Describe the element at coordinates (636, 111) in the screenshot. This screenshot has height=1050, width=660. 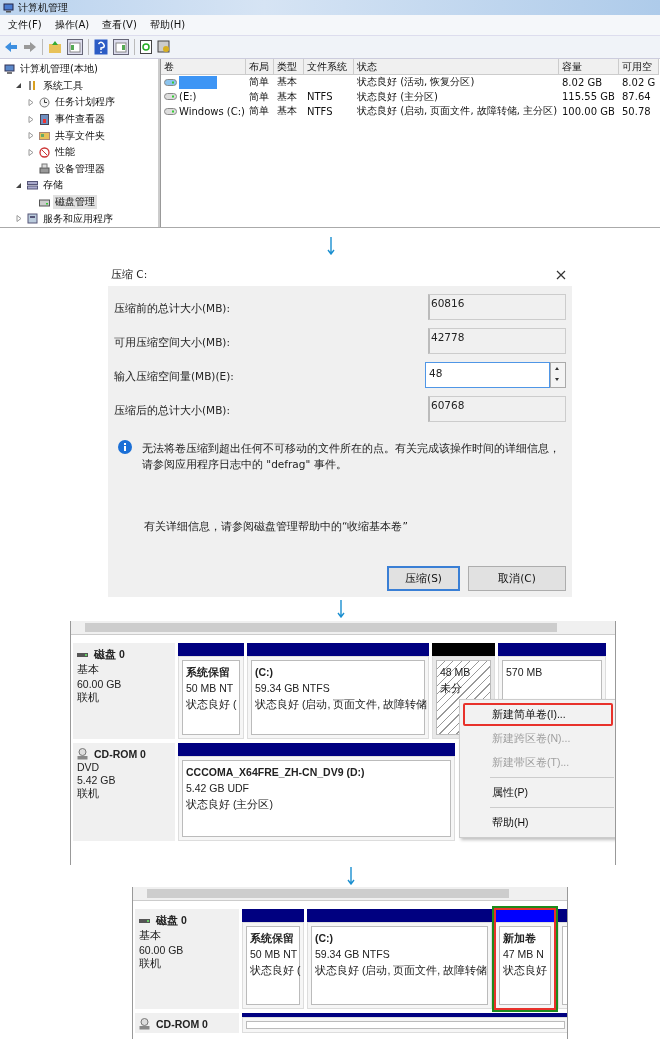
I see `table-cell: 50.78` at that location.